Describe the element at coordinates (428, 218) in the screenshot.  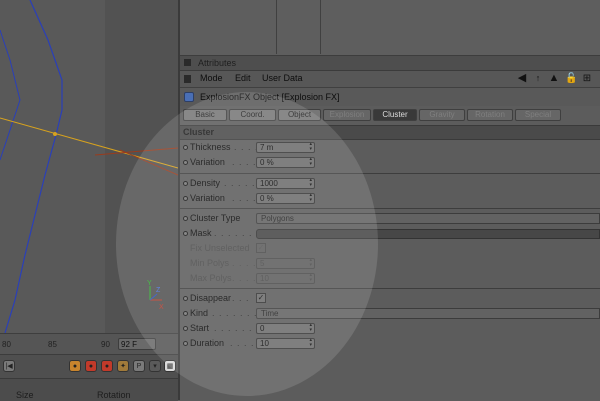
I see `cluster-type-dropdown: Polygons` at that location.